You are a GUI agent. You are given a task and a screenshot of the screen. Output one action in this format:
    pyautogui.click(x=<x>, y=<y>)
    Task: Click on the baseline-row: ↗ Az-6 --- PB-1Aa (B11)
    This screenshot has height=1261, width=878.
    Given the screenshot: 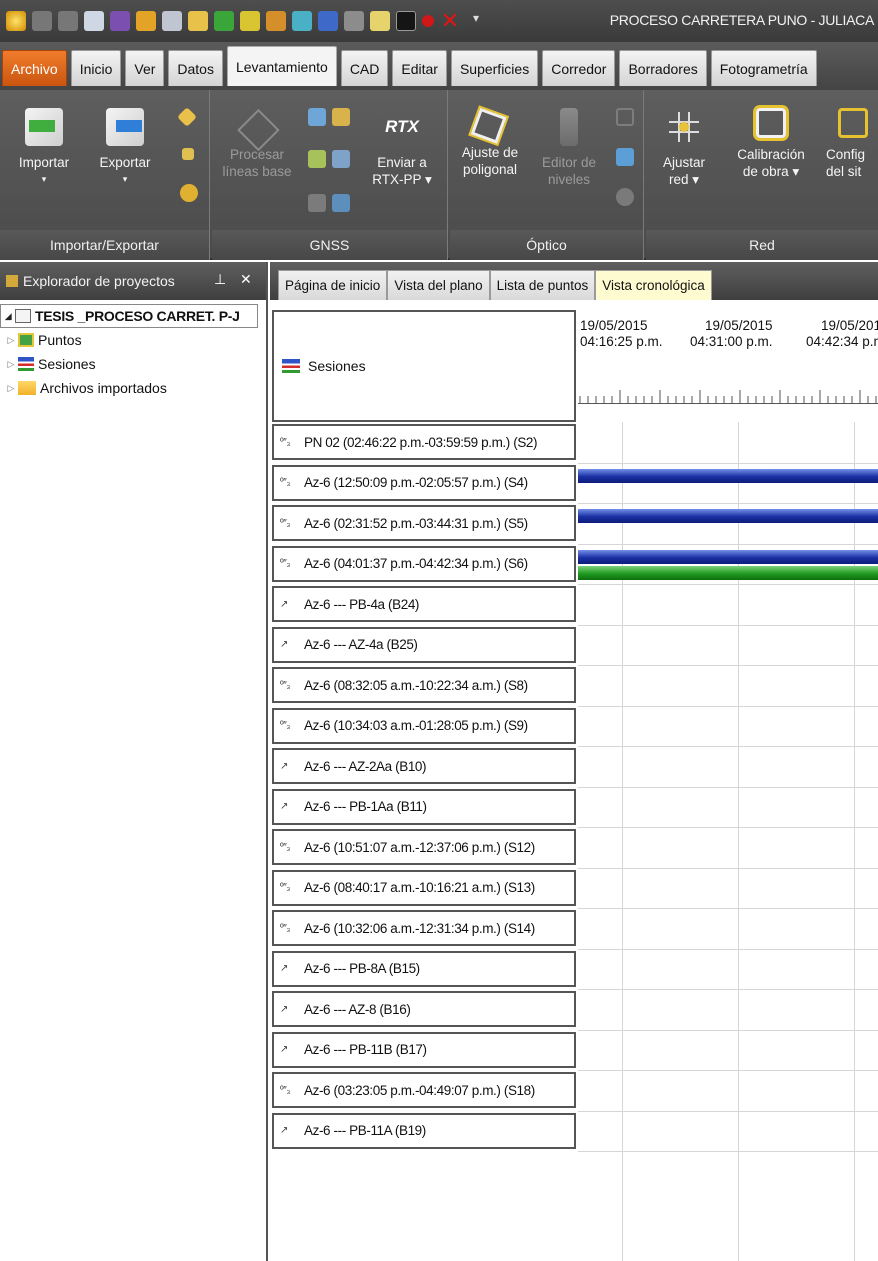 What is the action you would take?
    pyautogui.click(x=424, y=806)
    